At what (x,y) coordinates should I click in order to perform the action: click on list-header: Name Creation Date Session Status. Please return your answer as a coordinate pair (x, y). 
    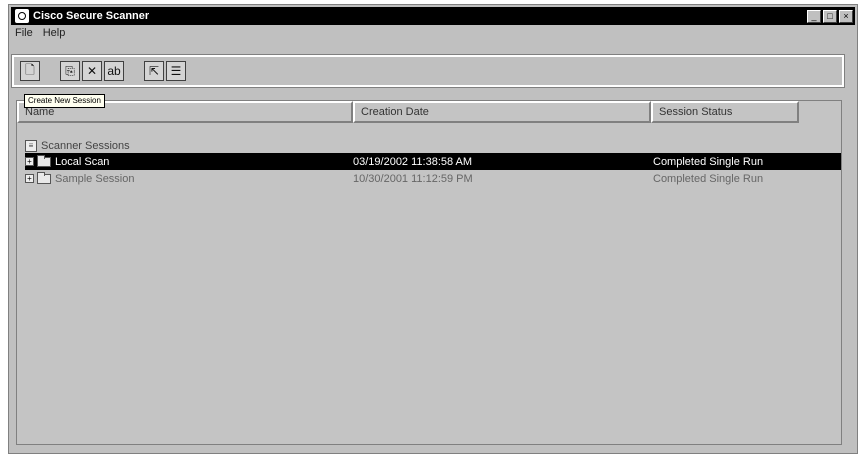
    Looking at the image, I should click on (408, 113).